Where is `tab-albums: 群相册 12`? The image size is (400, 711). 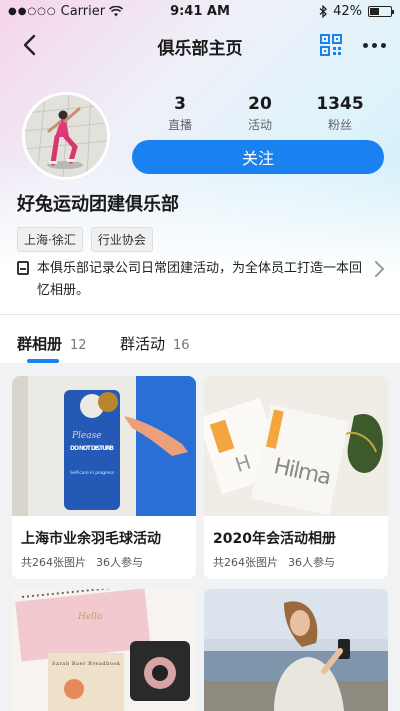
tab-albums: 群相册 12 is located at coordinates (52, 343).